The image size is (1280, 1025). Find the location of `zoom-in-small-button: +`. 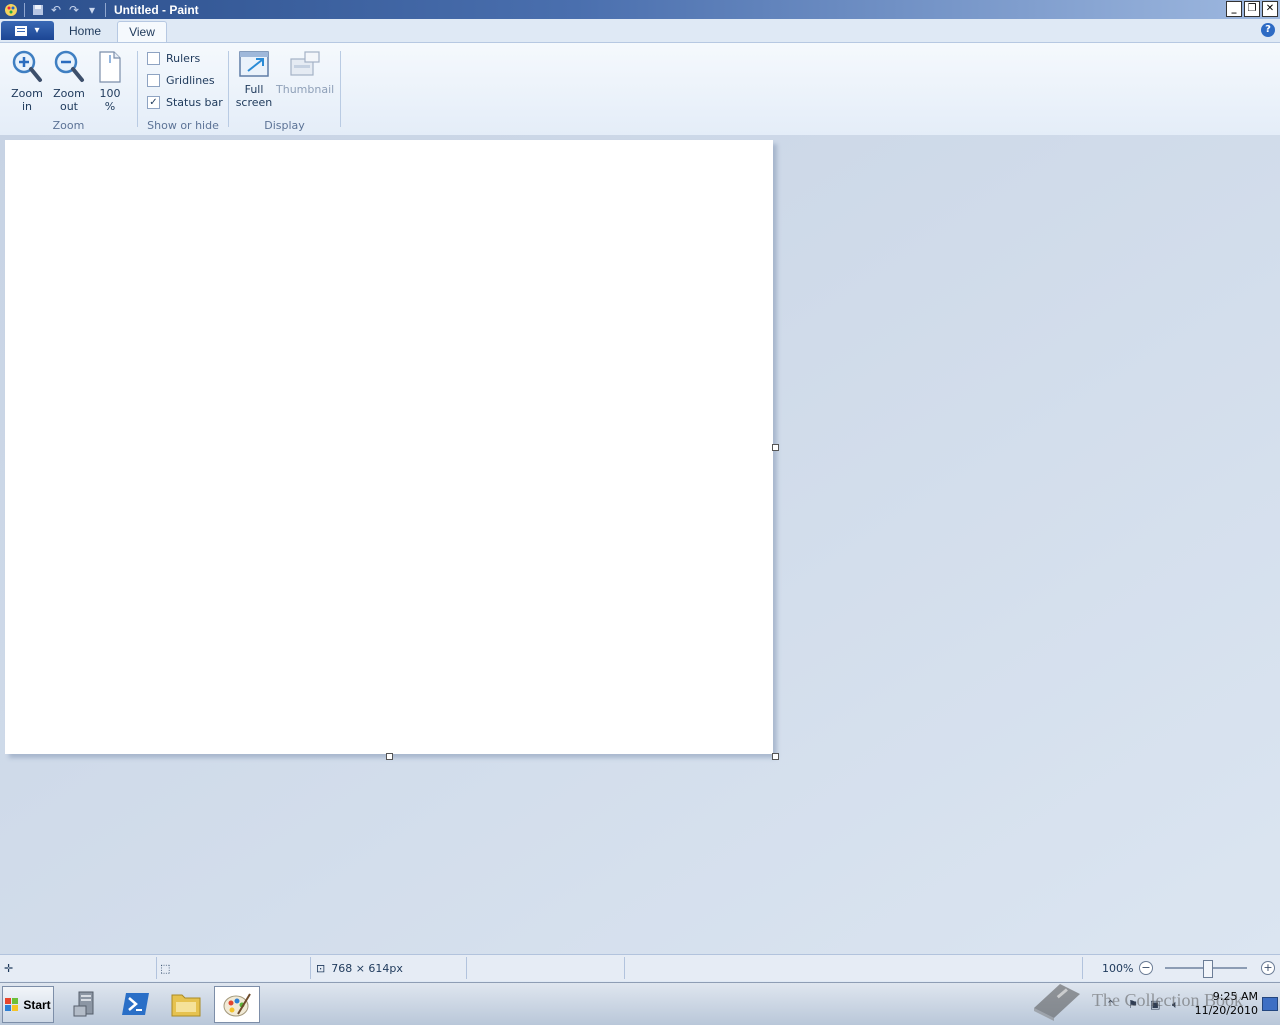

zoom-in-small-button: + is located at coordinates (1268, 968).